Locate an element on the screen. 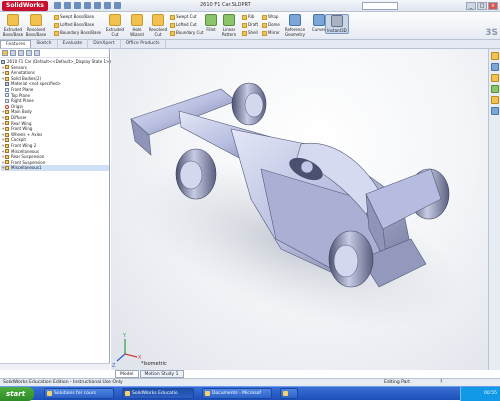 The image size is (500, 401). lofted-cut-icon is located at coordinates (172, 25).